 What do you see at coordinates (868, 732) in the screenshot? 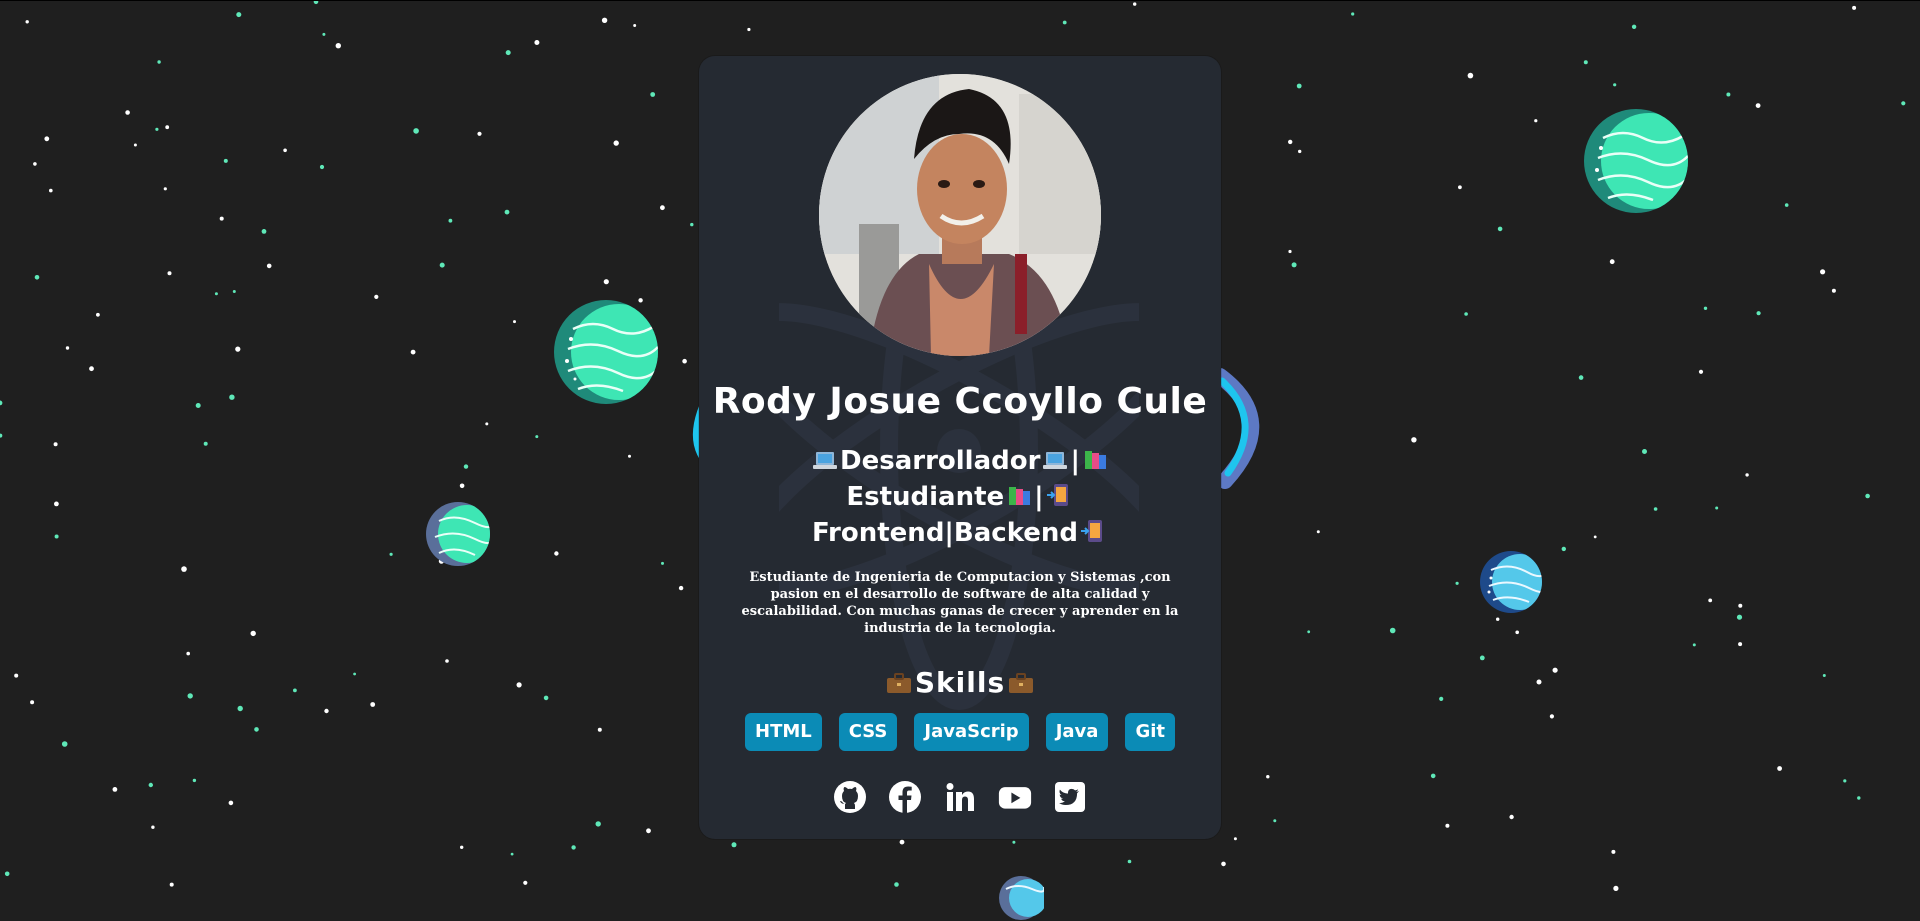
I see `skill-badge-css: CSS` at bounding box center [868, 732].